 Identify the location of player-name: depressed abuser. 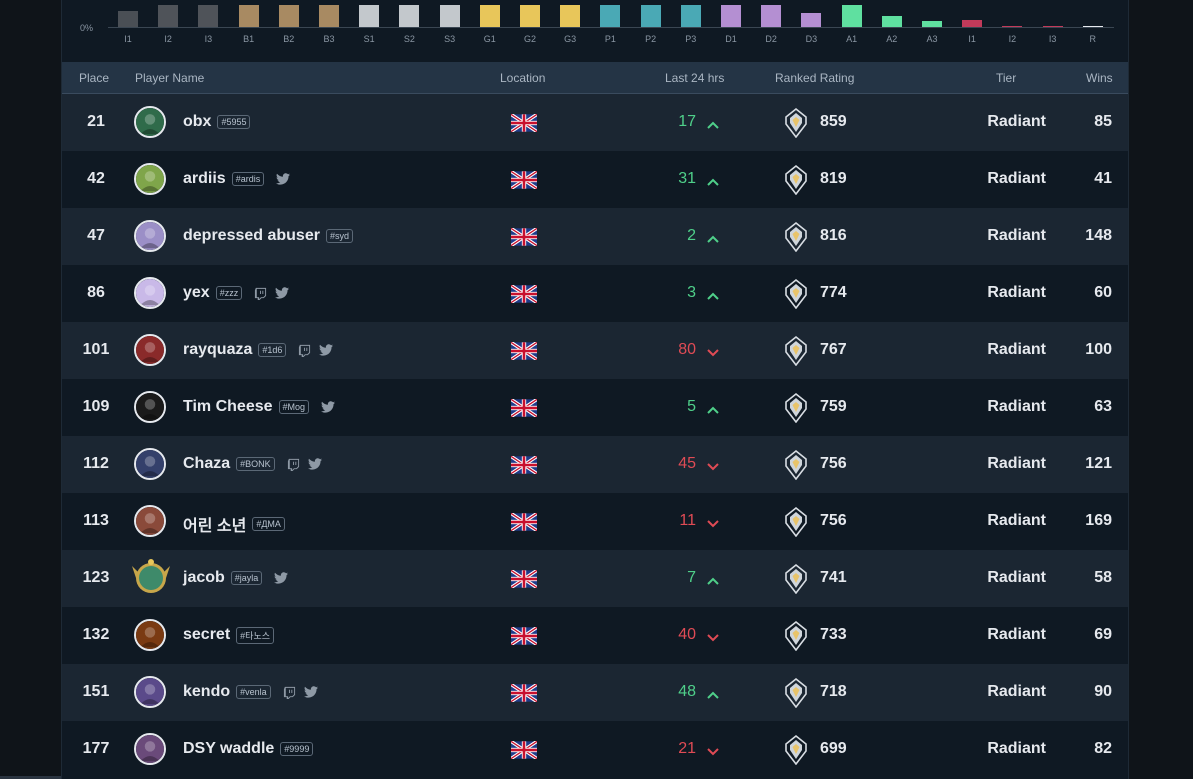
(251, 236).